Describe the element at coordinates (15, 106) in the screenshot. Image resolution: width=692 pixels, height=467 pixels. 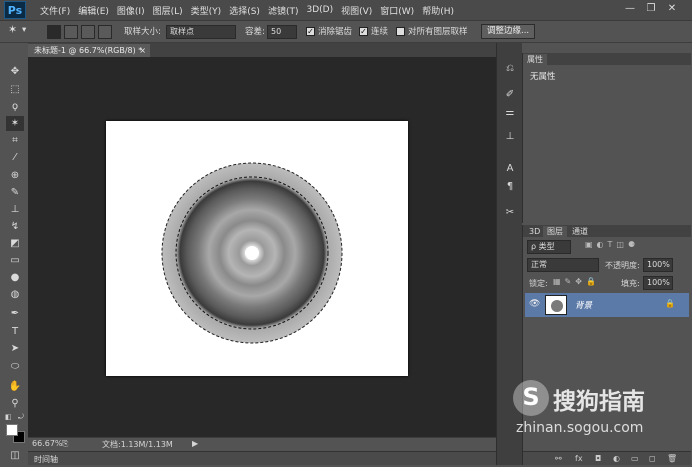
I see `lasso-tool-icon: ϙ` at that location.